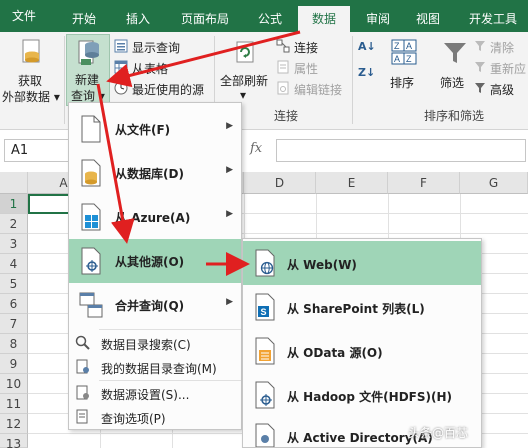  I want to click on get-external-data-label-2: 外部数据 ▾, so click(31, 97).